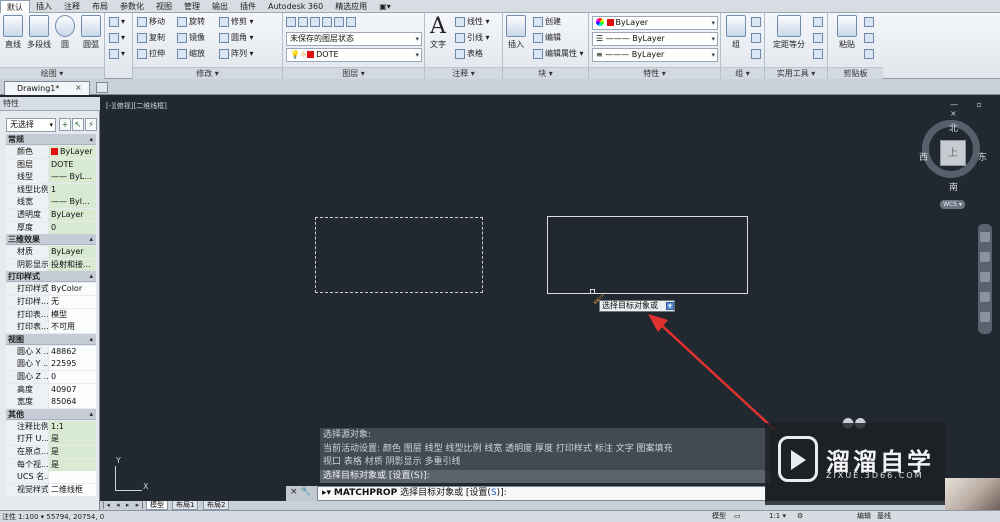 The width and height of the screenshot is (1000, 522). I want to click on ungroup-button, so click(757, 22).